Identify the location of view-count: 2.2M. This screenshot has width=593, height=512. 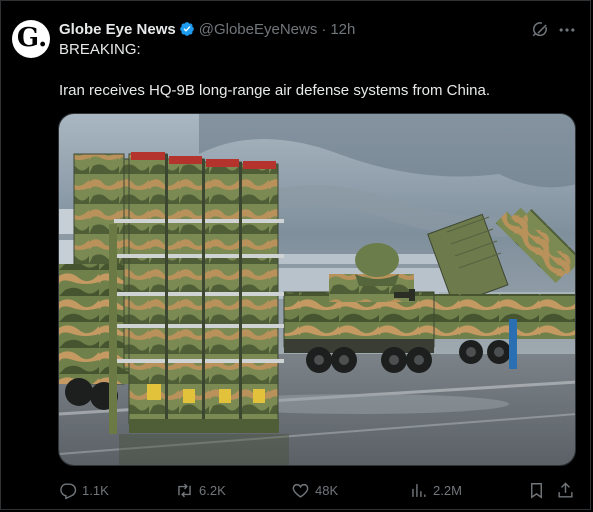
(447, 490).